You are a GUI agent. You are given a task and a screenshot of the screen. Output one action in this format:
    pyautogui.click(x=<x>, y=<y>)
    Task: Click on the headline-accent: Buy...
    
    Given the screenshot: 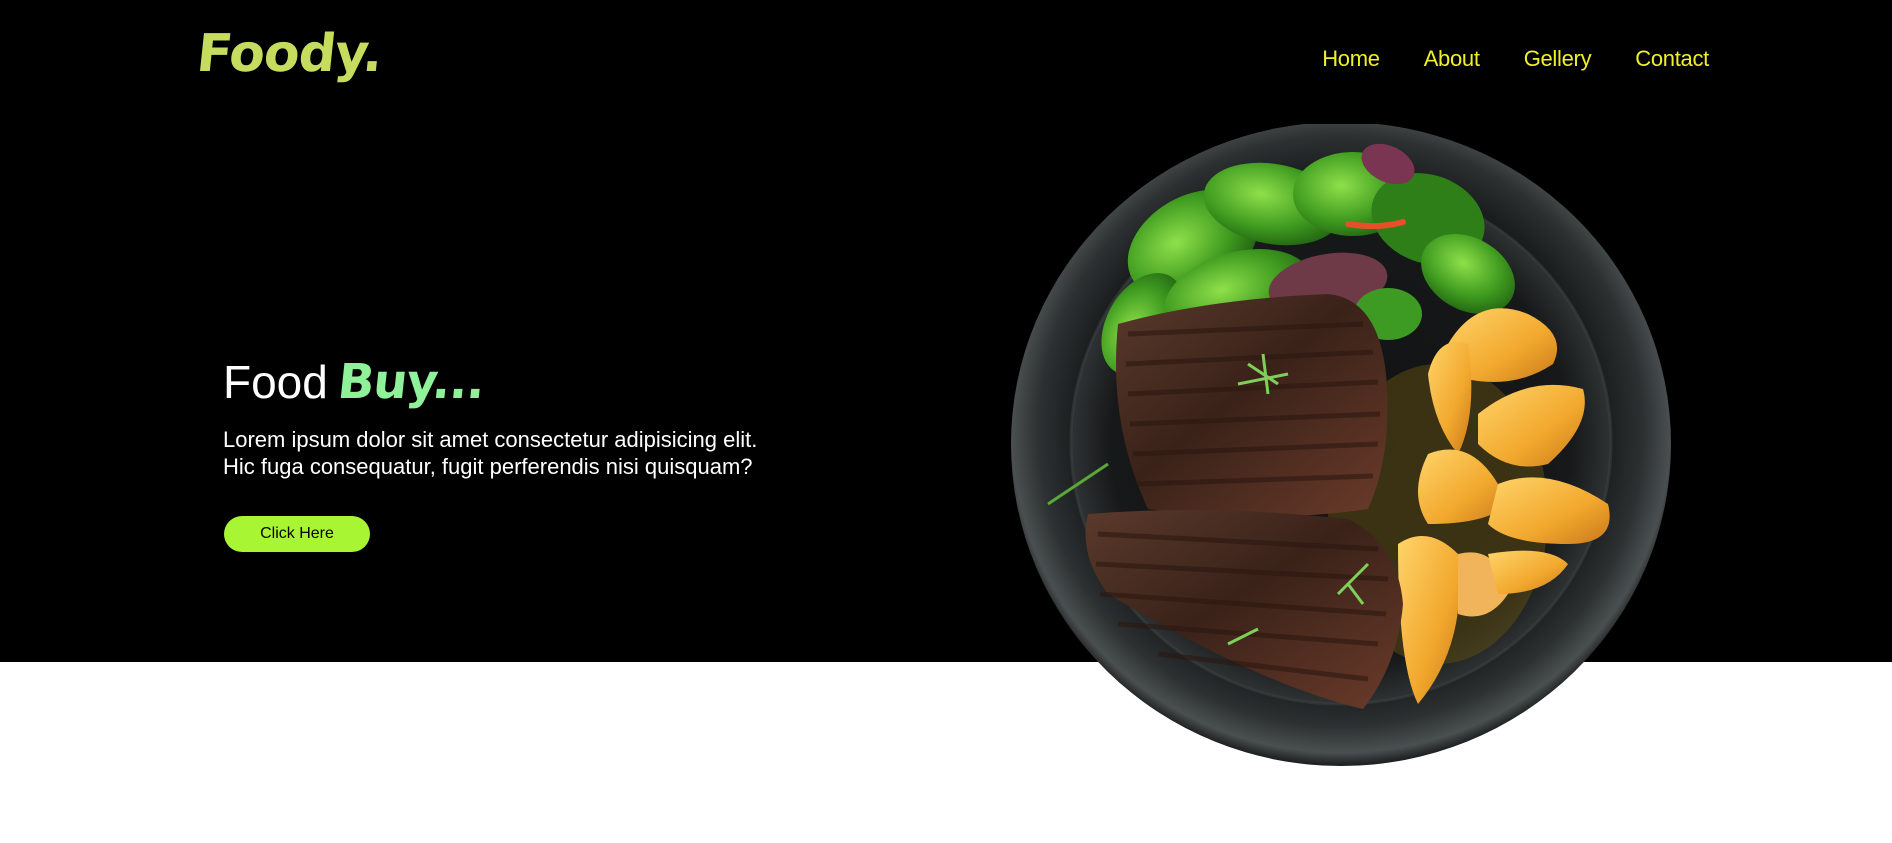 What is the action you would take?
    pyautogui.click(x=411, y=382)
    